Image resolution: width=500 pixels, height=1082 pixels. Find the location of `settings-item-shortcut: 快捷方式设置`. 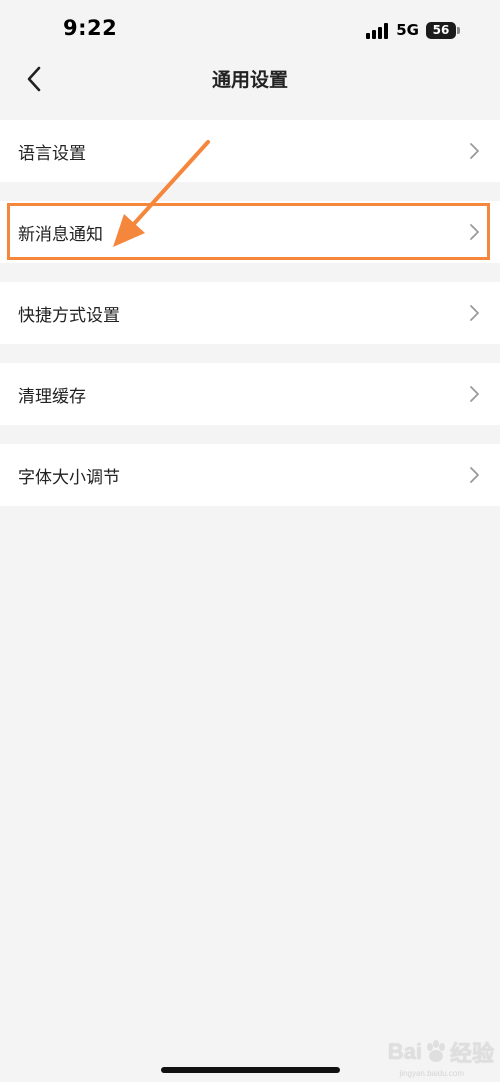

settings-item-shortcut: 快捷方式设置 is located at coordinates (250, 313).